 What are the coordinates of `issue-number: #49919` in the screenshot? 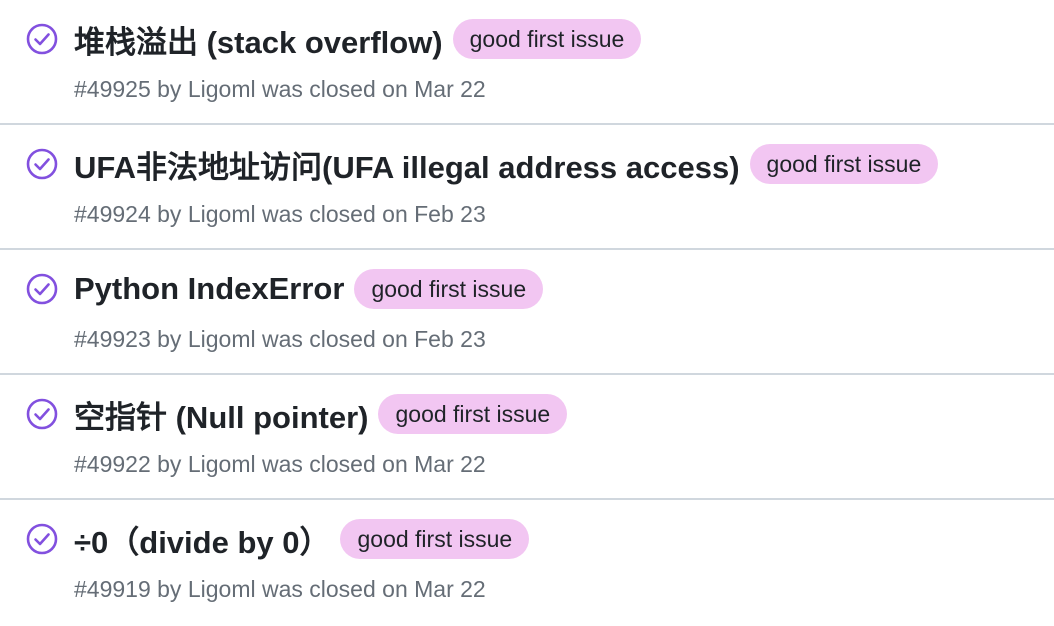 It's located at (112, 589).